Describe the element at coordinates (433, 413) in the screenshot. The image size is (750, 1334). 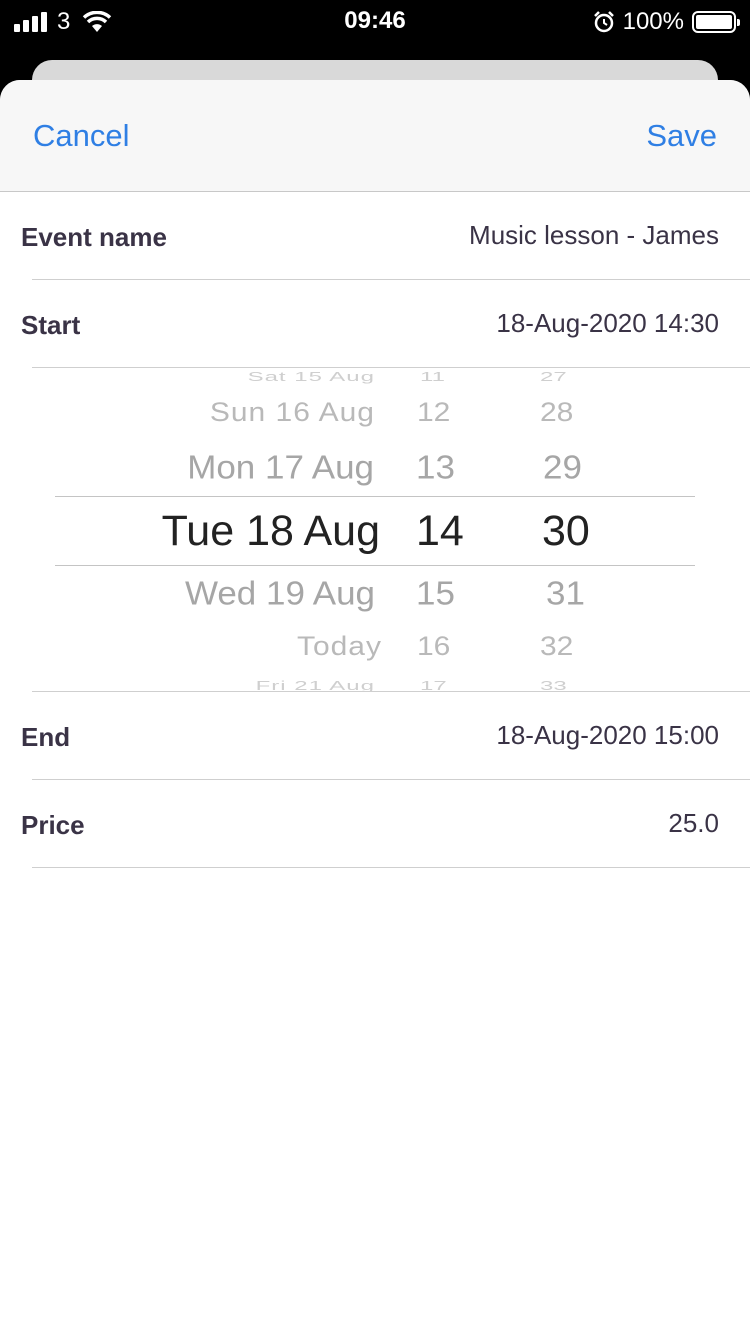
I see `picker-hour-option: 12` at that location.